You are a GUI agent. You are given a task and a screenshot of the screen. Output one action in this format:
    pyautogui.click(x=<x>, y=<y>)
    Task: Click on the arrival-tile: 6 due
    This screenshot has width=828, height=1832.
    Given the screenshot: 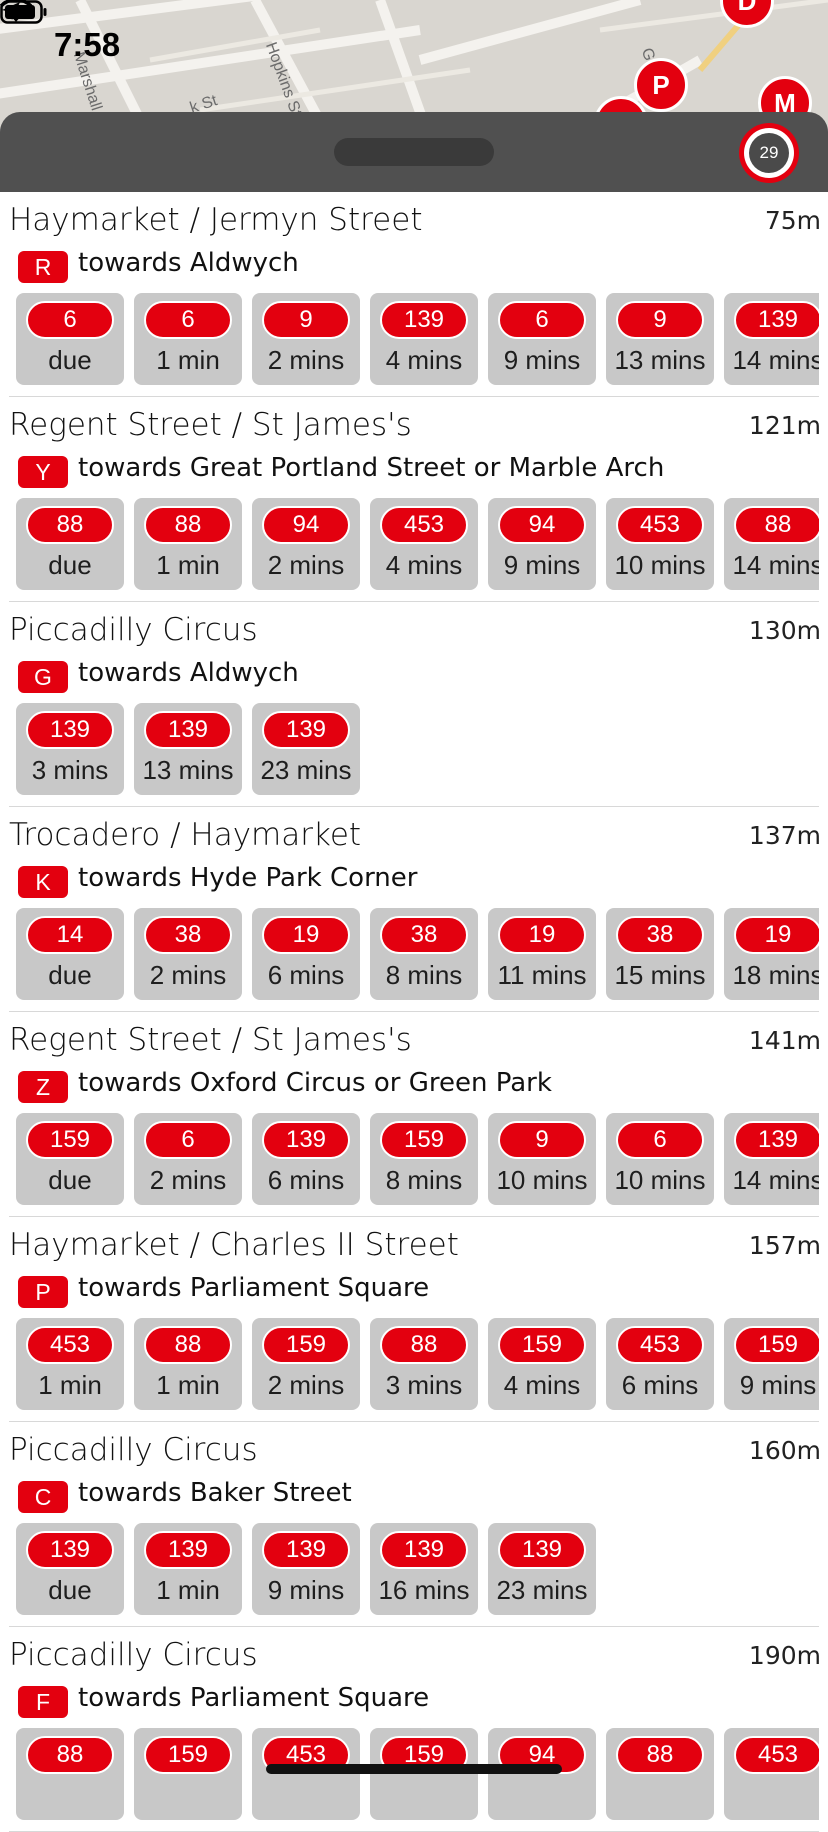 What is the action you would take?
    pyautogui.click(x=70, y=339)
    